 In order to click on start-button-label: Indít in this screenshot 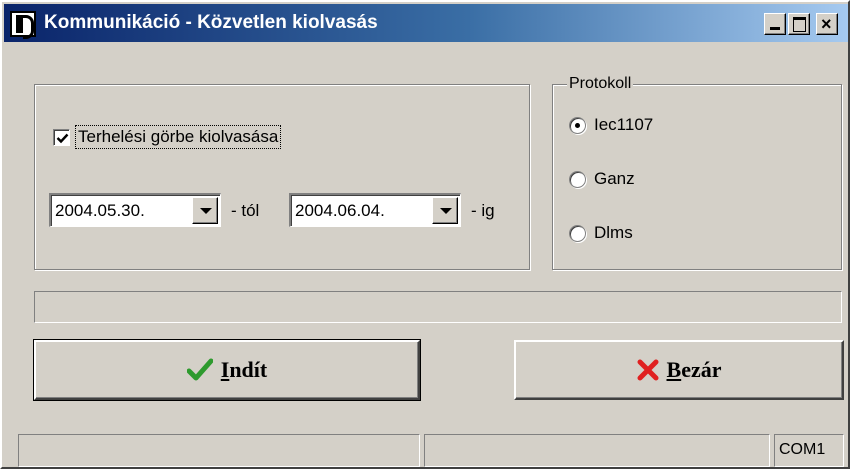, I will do `click(244, 370)`.